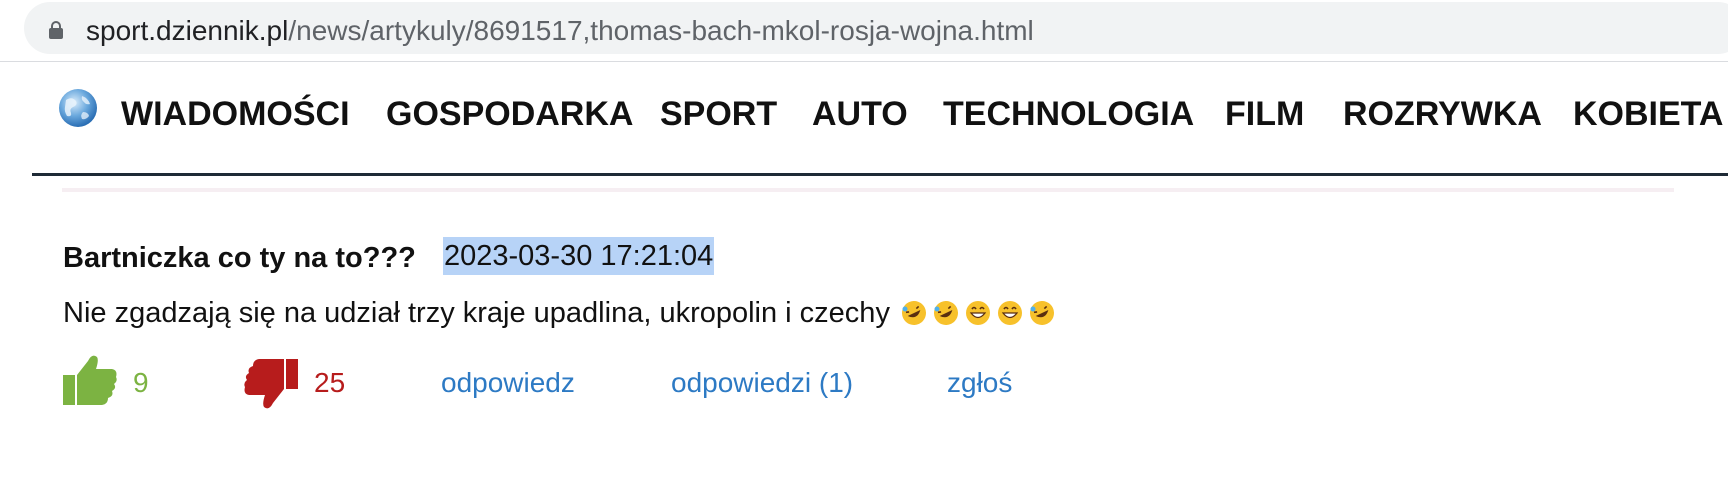  What do you see at coordinates (579, 256) in the screenshot?
I see `comment-date: 2023-03-30 17:21:04` at bounding box center [579, 256].